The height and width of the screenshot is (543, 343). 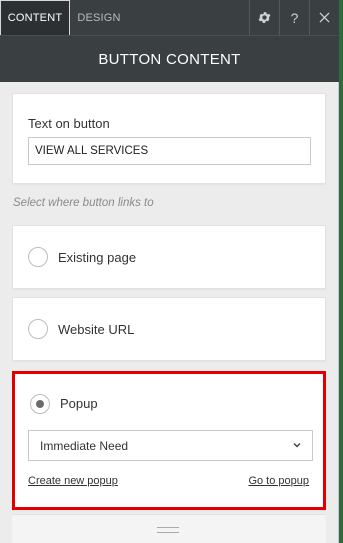 I want to click on option-website-url: Website URL, so click(x=169, y=329).